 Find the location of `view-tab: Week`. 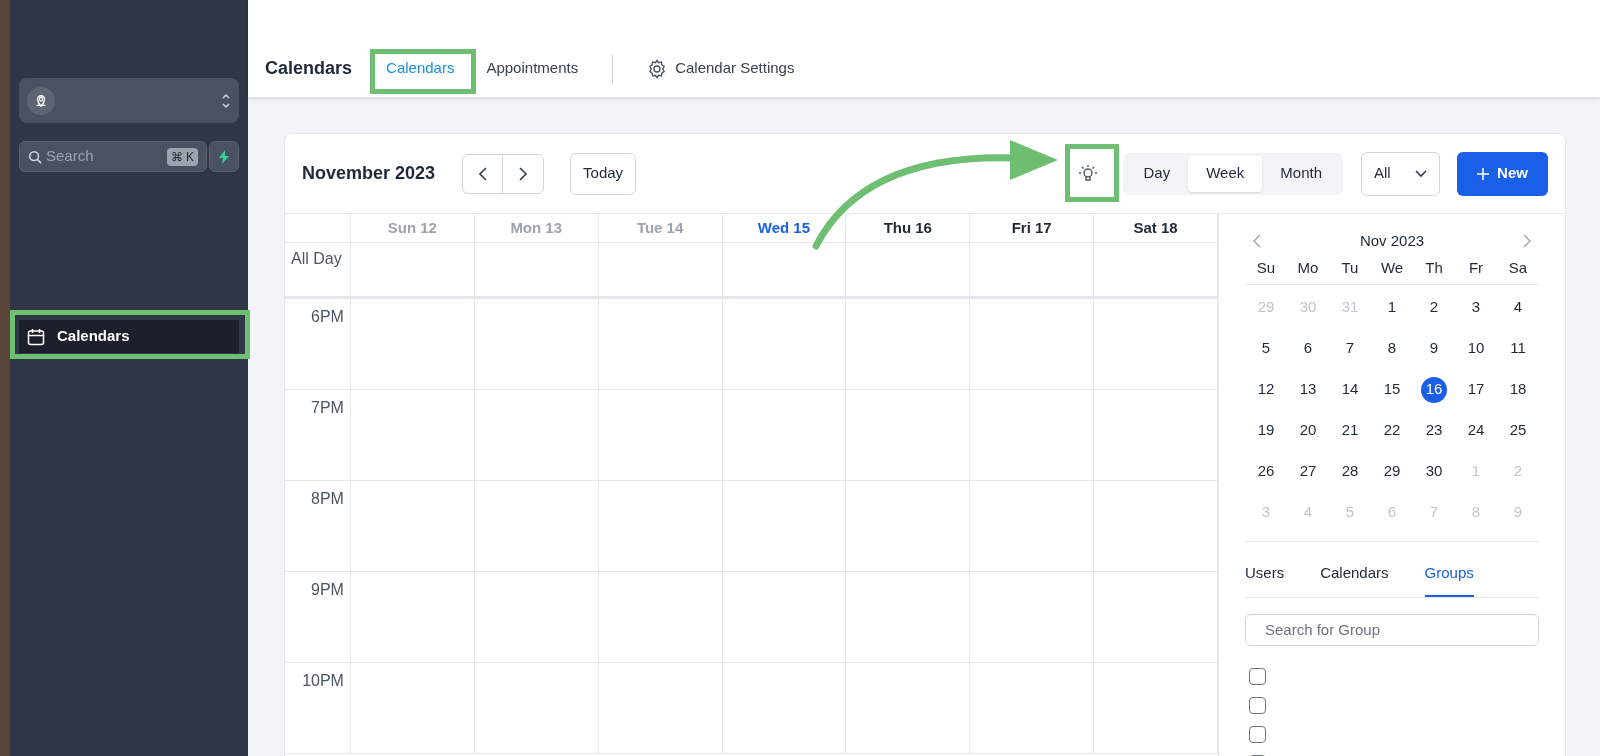

view-tab: Week is located at coordinates (1225, 173).